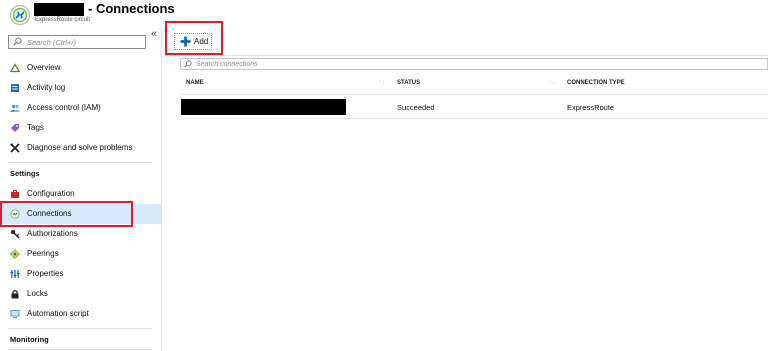 This screenshot has width=768, height=351. I want to click on menu-search-input, so click(85, 42).